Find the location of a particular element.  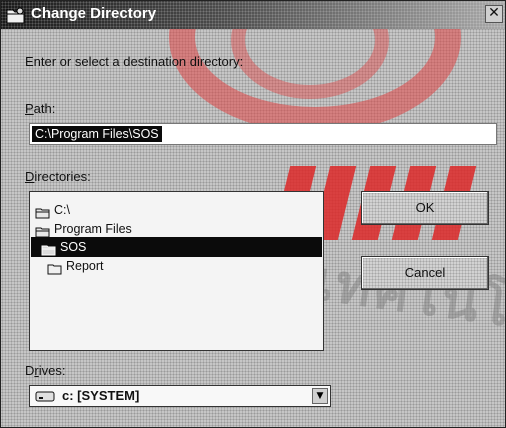

directory-item-sos: SOS is located at coordinates (176, 247).